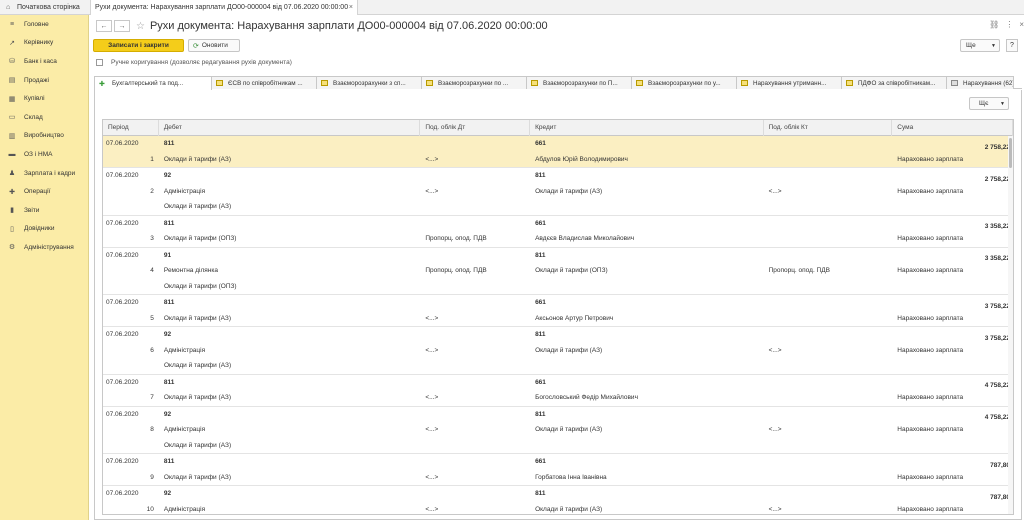 The height and width of the screenshot is (520, 1024). What do you see at coordinates (432, 350) in the screenshot?
I see `debit-tax-accounting: <...>` at bounding box center [432, 350].